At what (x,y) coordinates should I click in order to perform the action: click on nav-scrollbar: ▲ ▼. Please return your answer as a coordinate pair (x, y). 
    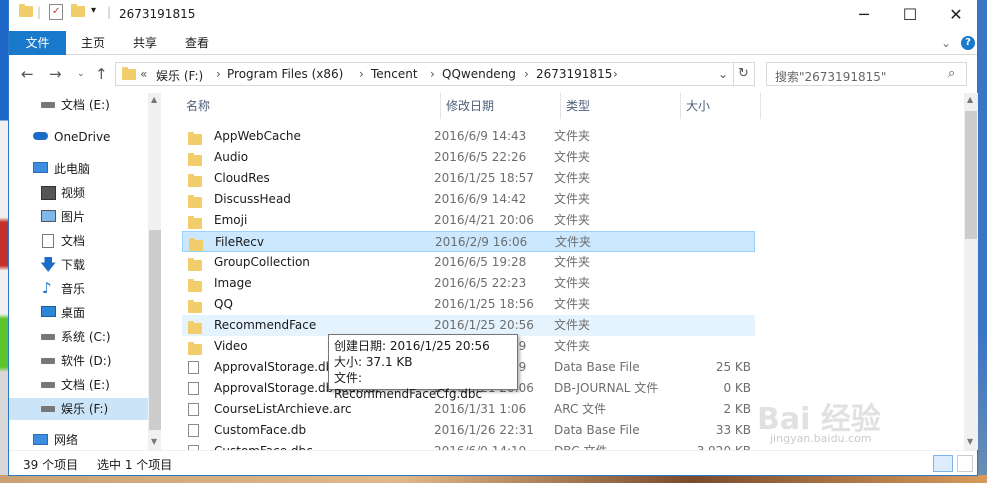
    Looking at the image, I should click on (154, 271).